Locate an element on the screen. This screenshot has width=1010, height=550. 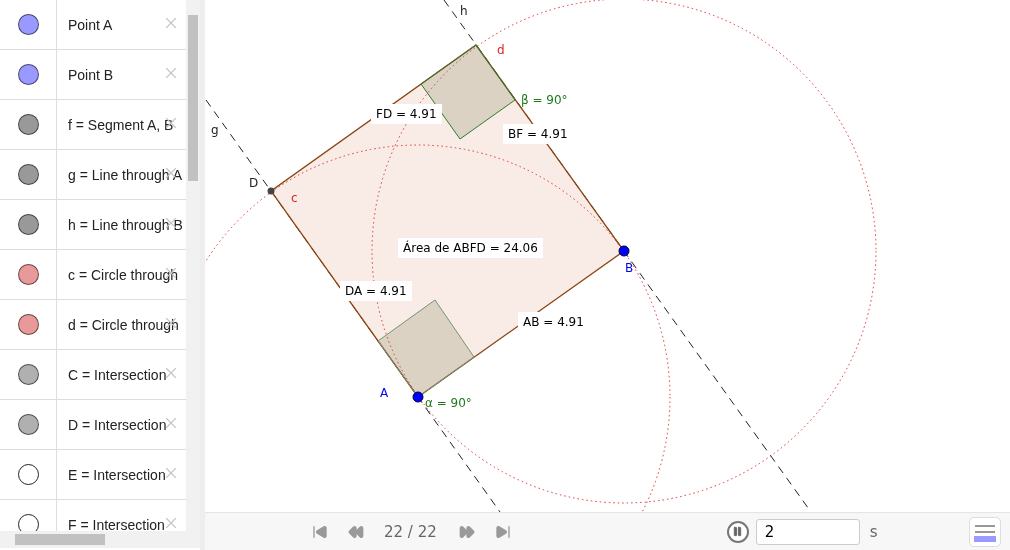
unit-label: s is located at coordinates (873, 531).